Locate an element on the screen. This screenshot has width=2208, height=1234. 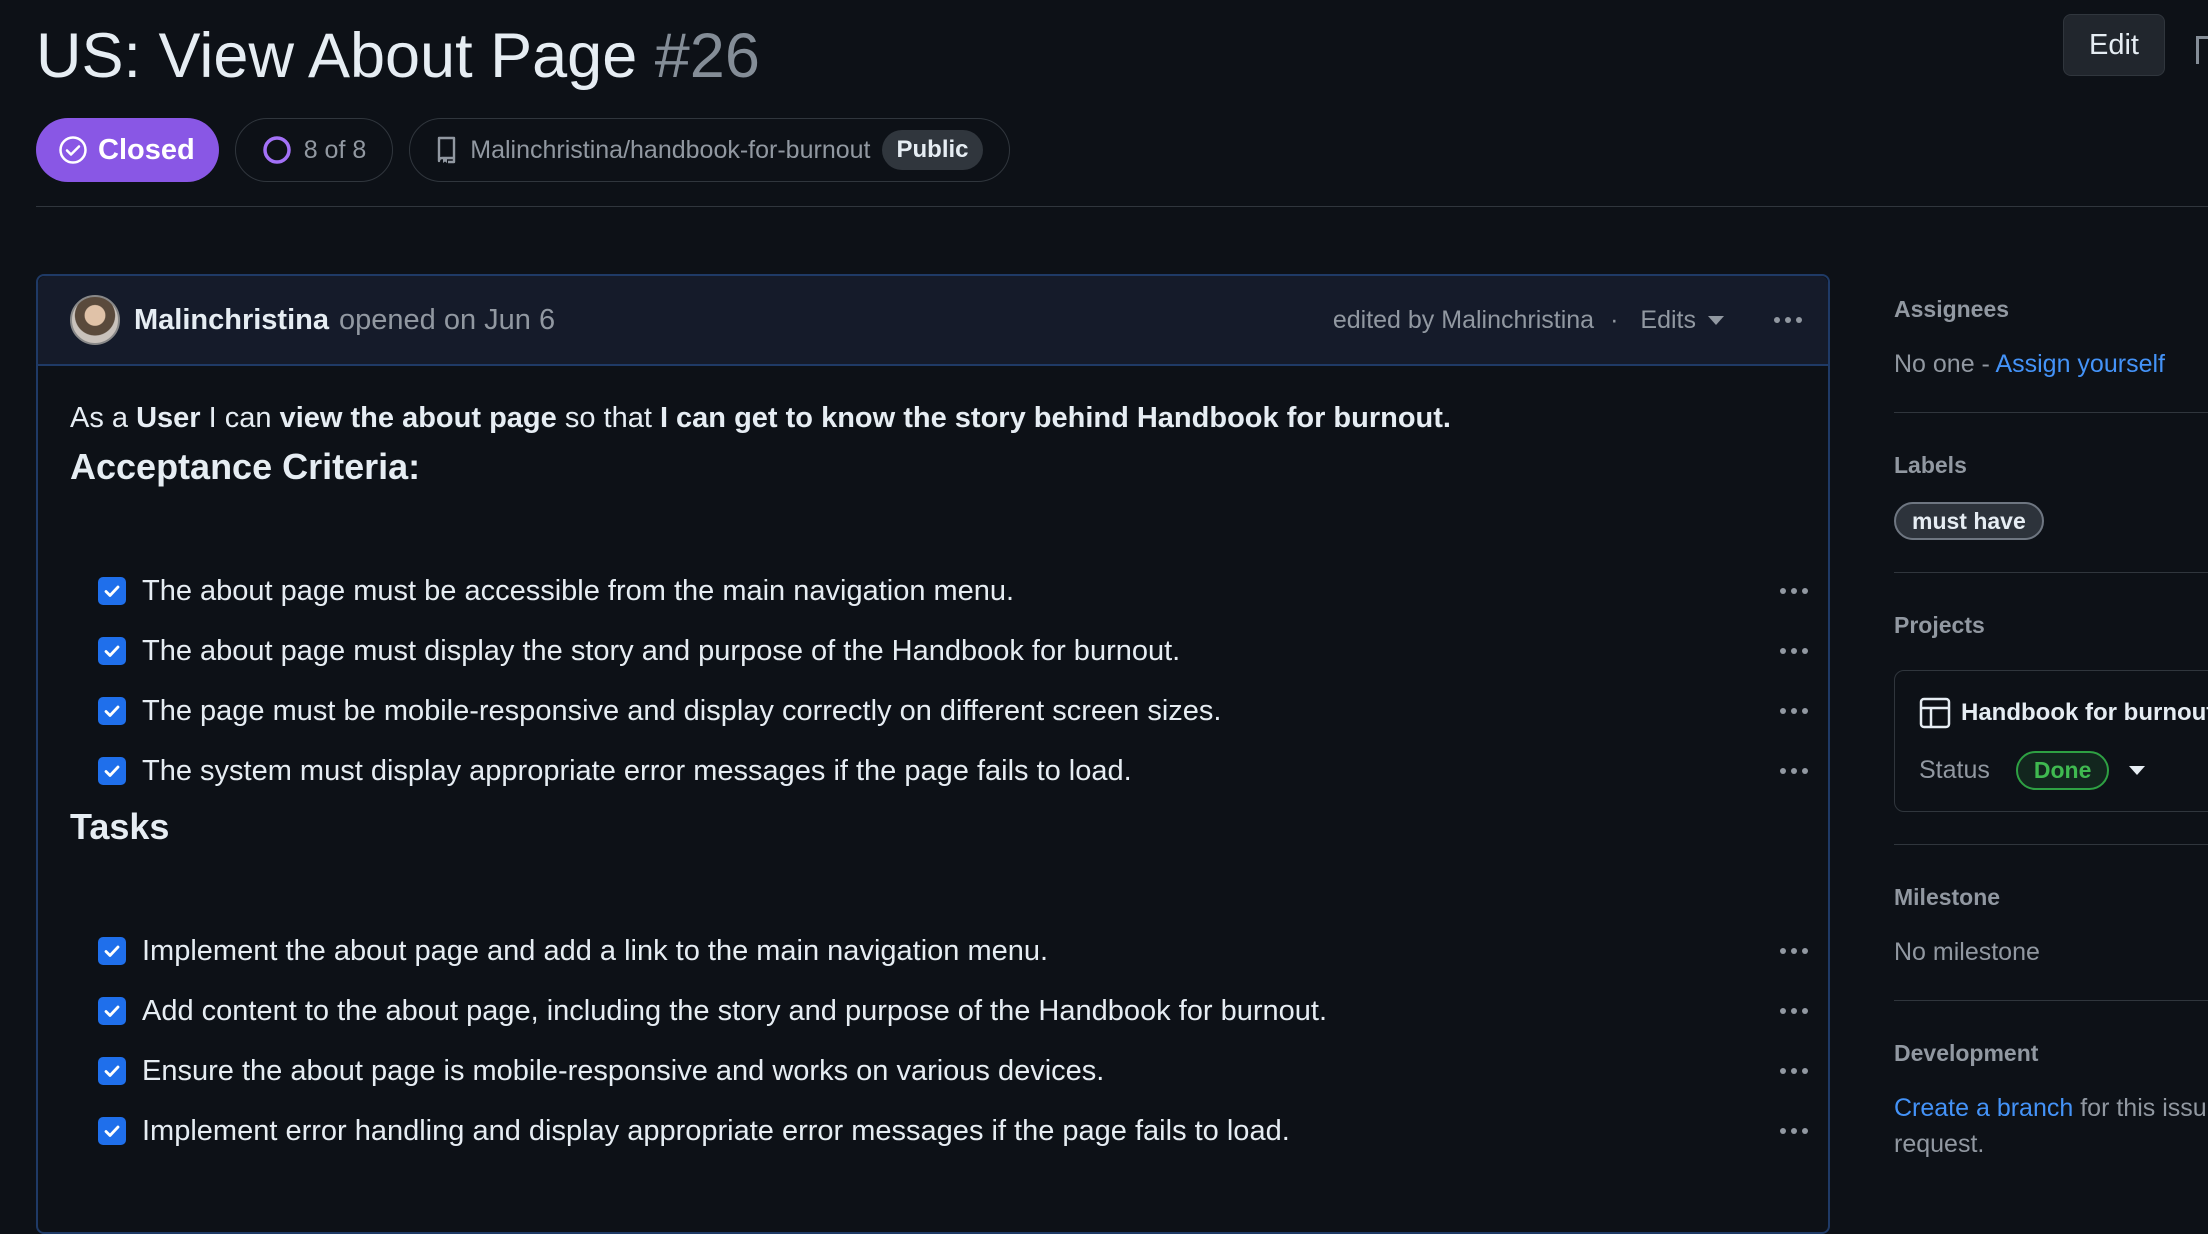
header-divider is located at coordinates (1122, 206).